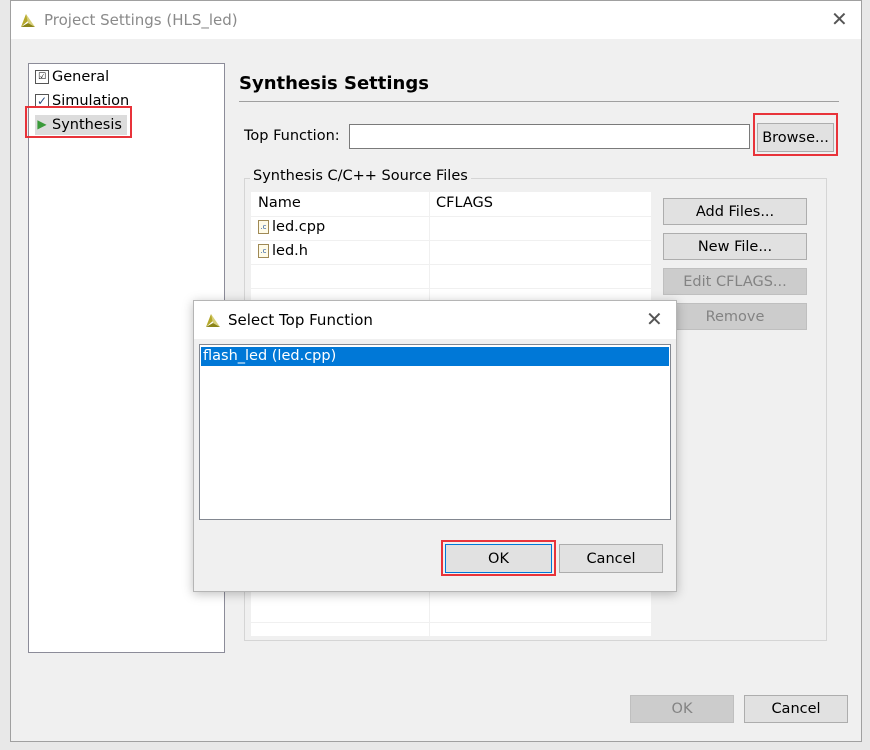 The width and height of the screenshot is (870, 750). I want to click on dialog-cancel-button: Cancel, so click(611, 558).